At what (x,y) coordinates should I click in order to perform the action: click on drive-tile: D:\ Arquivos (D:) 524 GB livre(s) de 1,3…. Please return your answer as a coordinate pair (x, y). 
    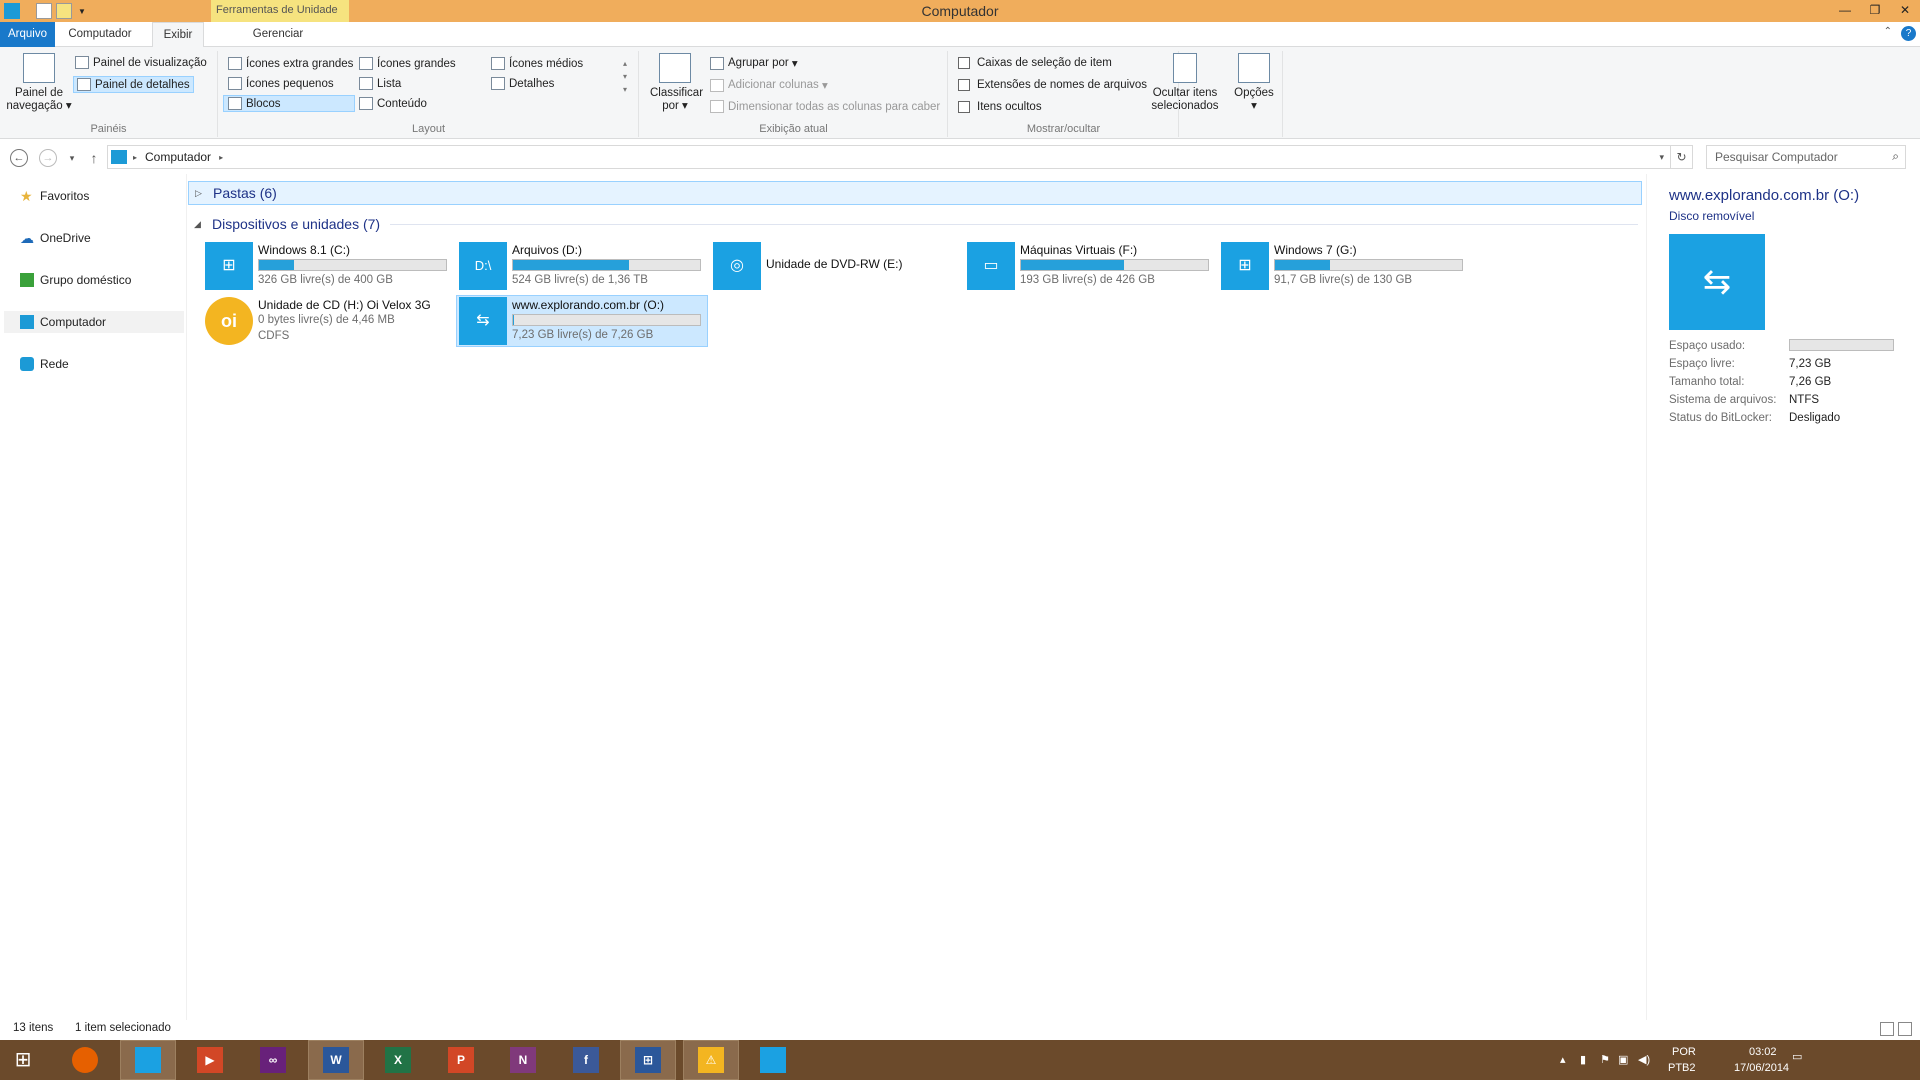
    Looking at the image, I should click on (583, 266).